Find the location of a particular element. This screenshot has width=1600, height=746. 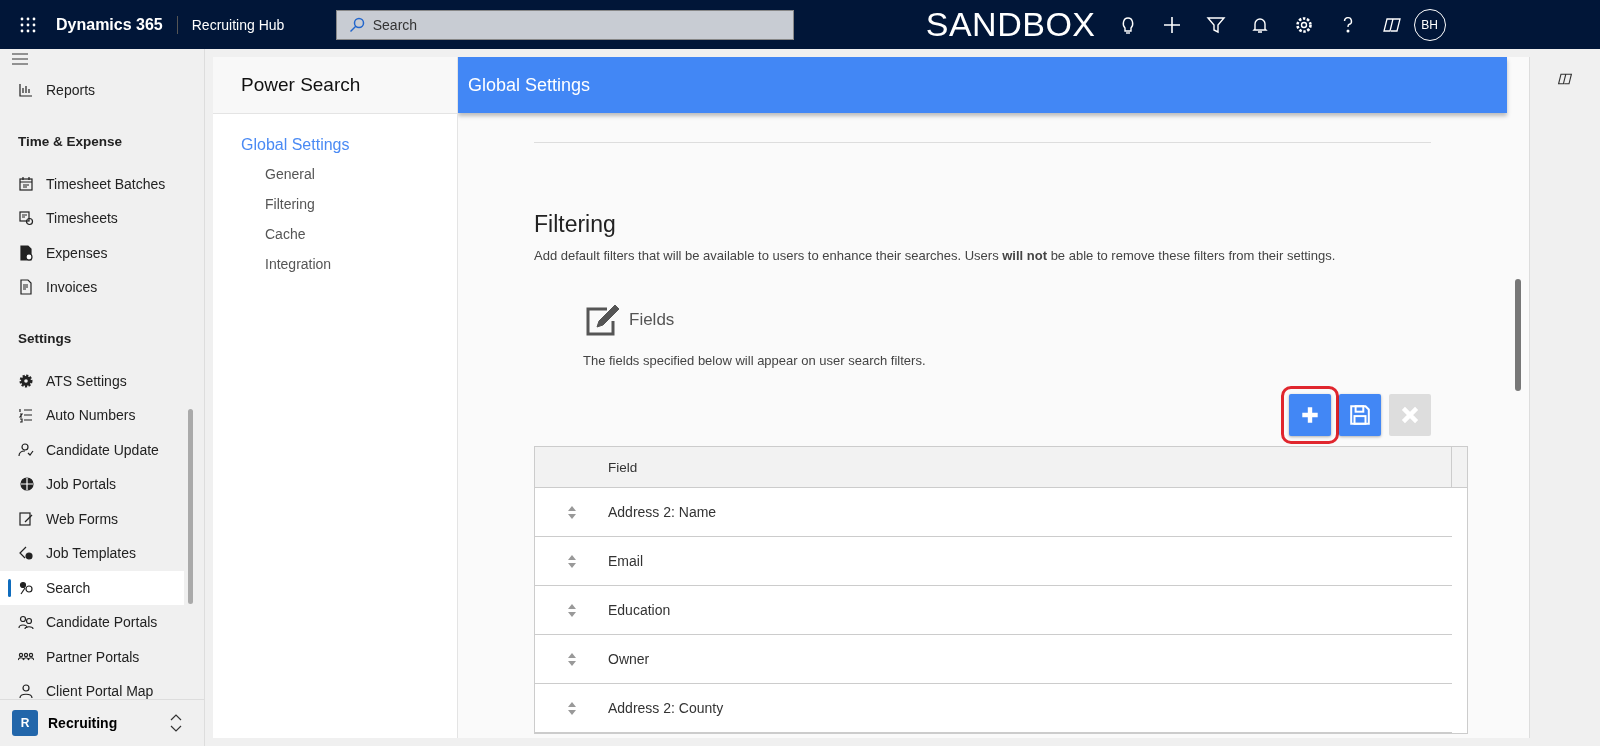

sidebar-item: Candidate Update is located at coordinates (92, 449).